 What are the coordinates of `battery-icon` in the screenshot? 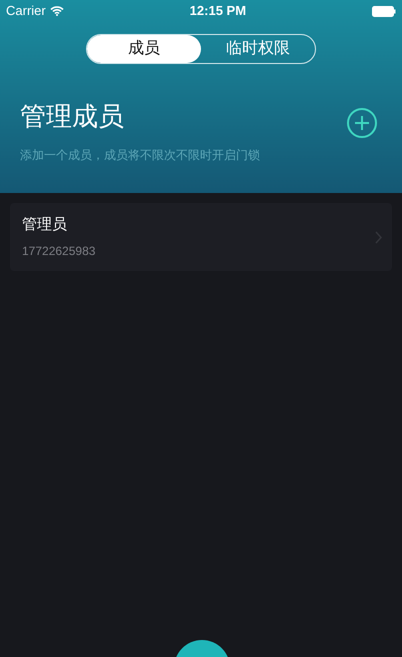 It's located at (384, 11).